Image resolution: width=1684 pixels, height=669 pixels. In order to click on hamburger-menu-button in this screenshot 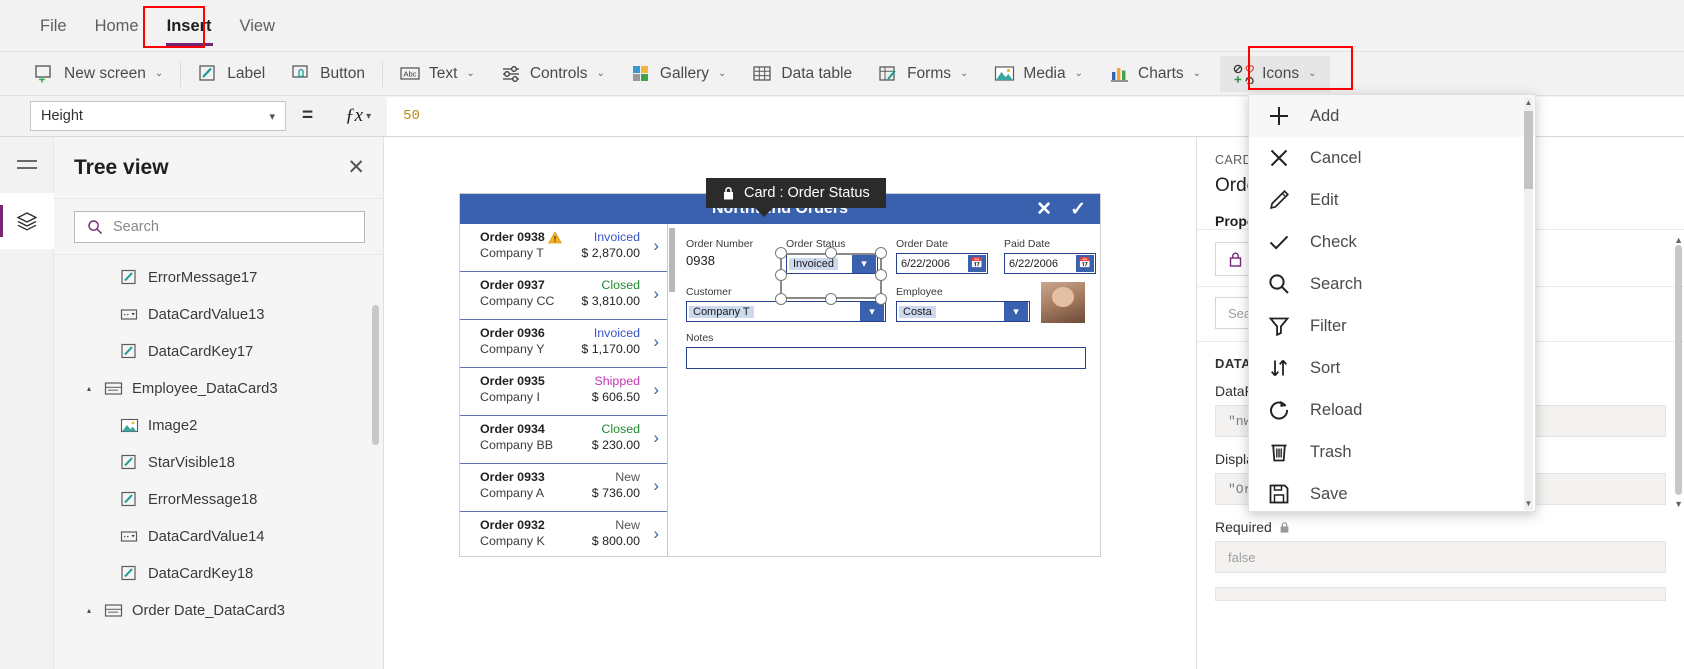, I will do `click(27, 165)`.